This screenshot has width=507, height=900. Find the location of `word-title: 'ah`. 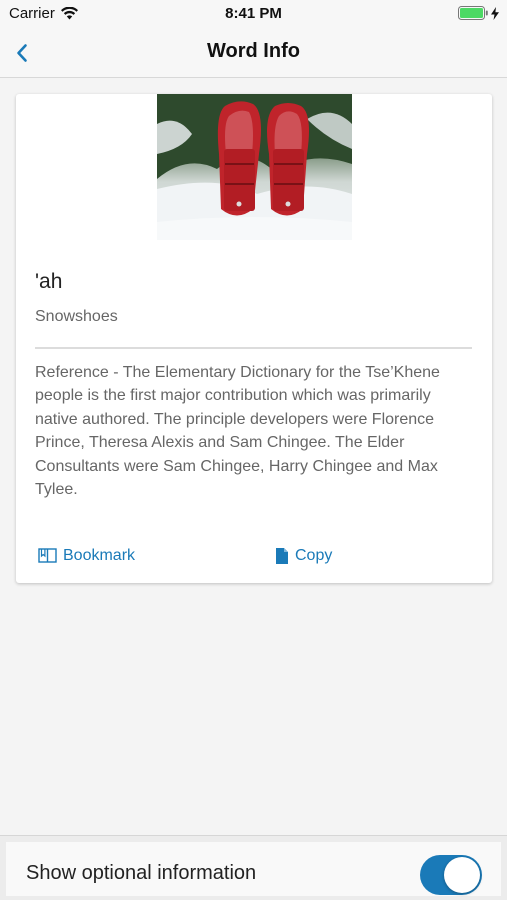

word-title: 'ah is located at coordinates (49, 281).